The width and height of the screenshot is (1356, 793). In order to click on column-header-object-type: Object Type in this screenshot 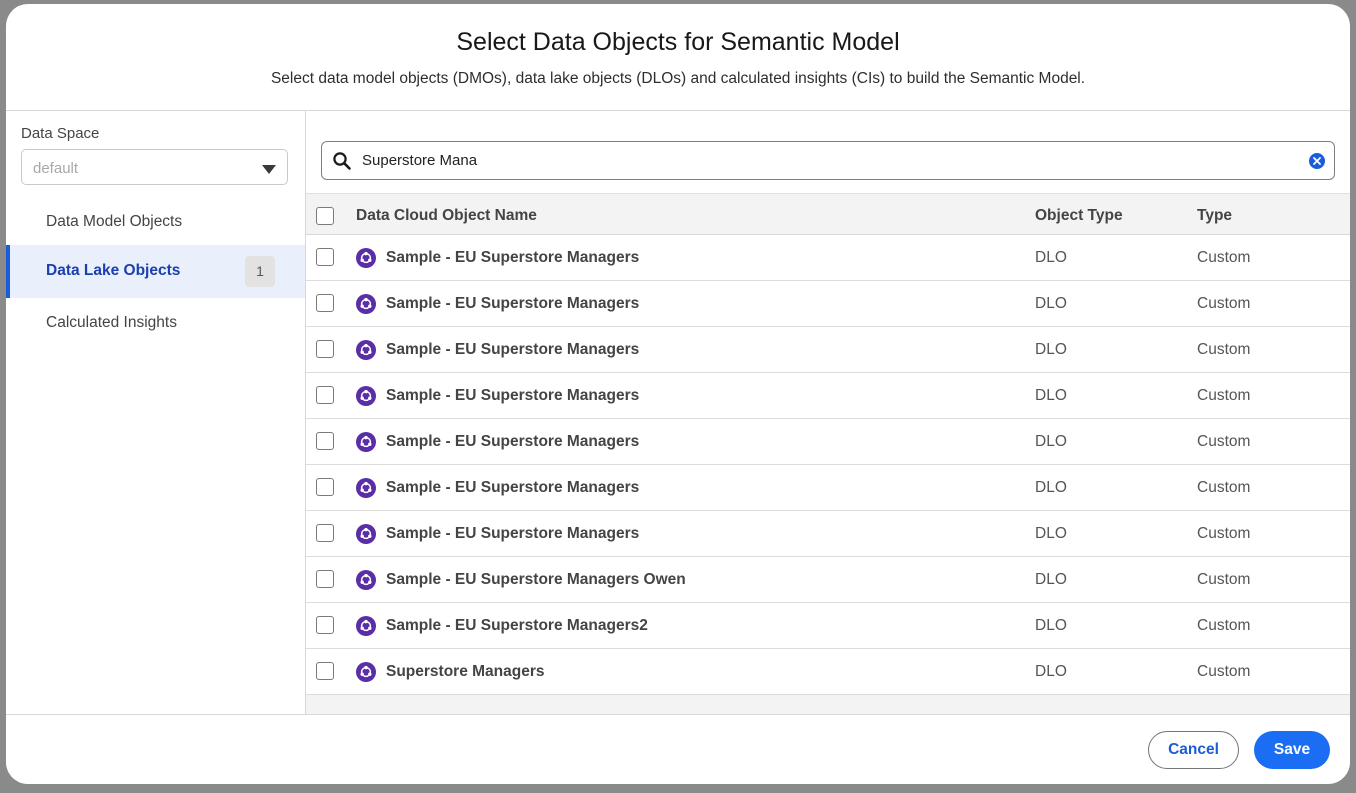, I will do `click(1079, 216)`.